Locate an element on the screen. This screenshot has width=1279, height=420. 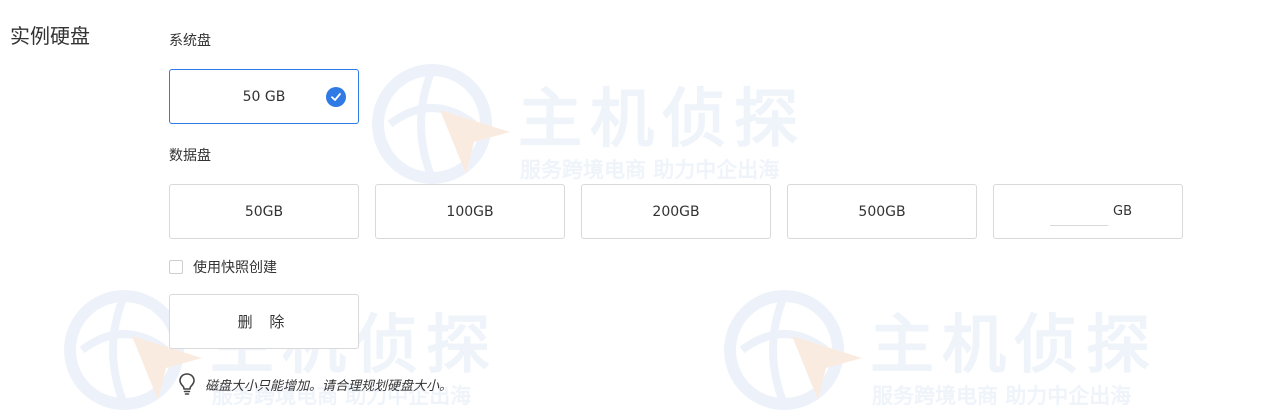
check-icon is located at coordinates (336, 96).